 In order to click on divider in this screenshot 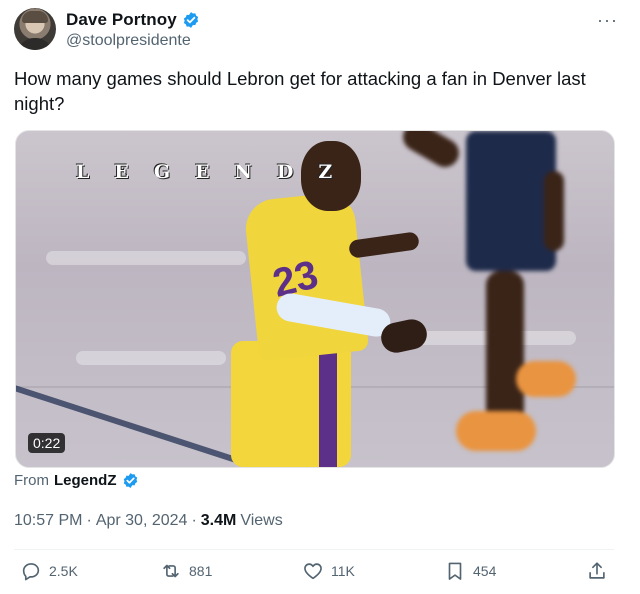, I will do `click(314, 549)`.